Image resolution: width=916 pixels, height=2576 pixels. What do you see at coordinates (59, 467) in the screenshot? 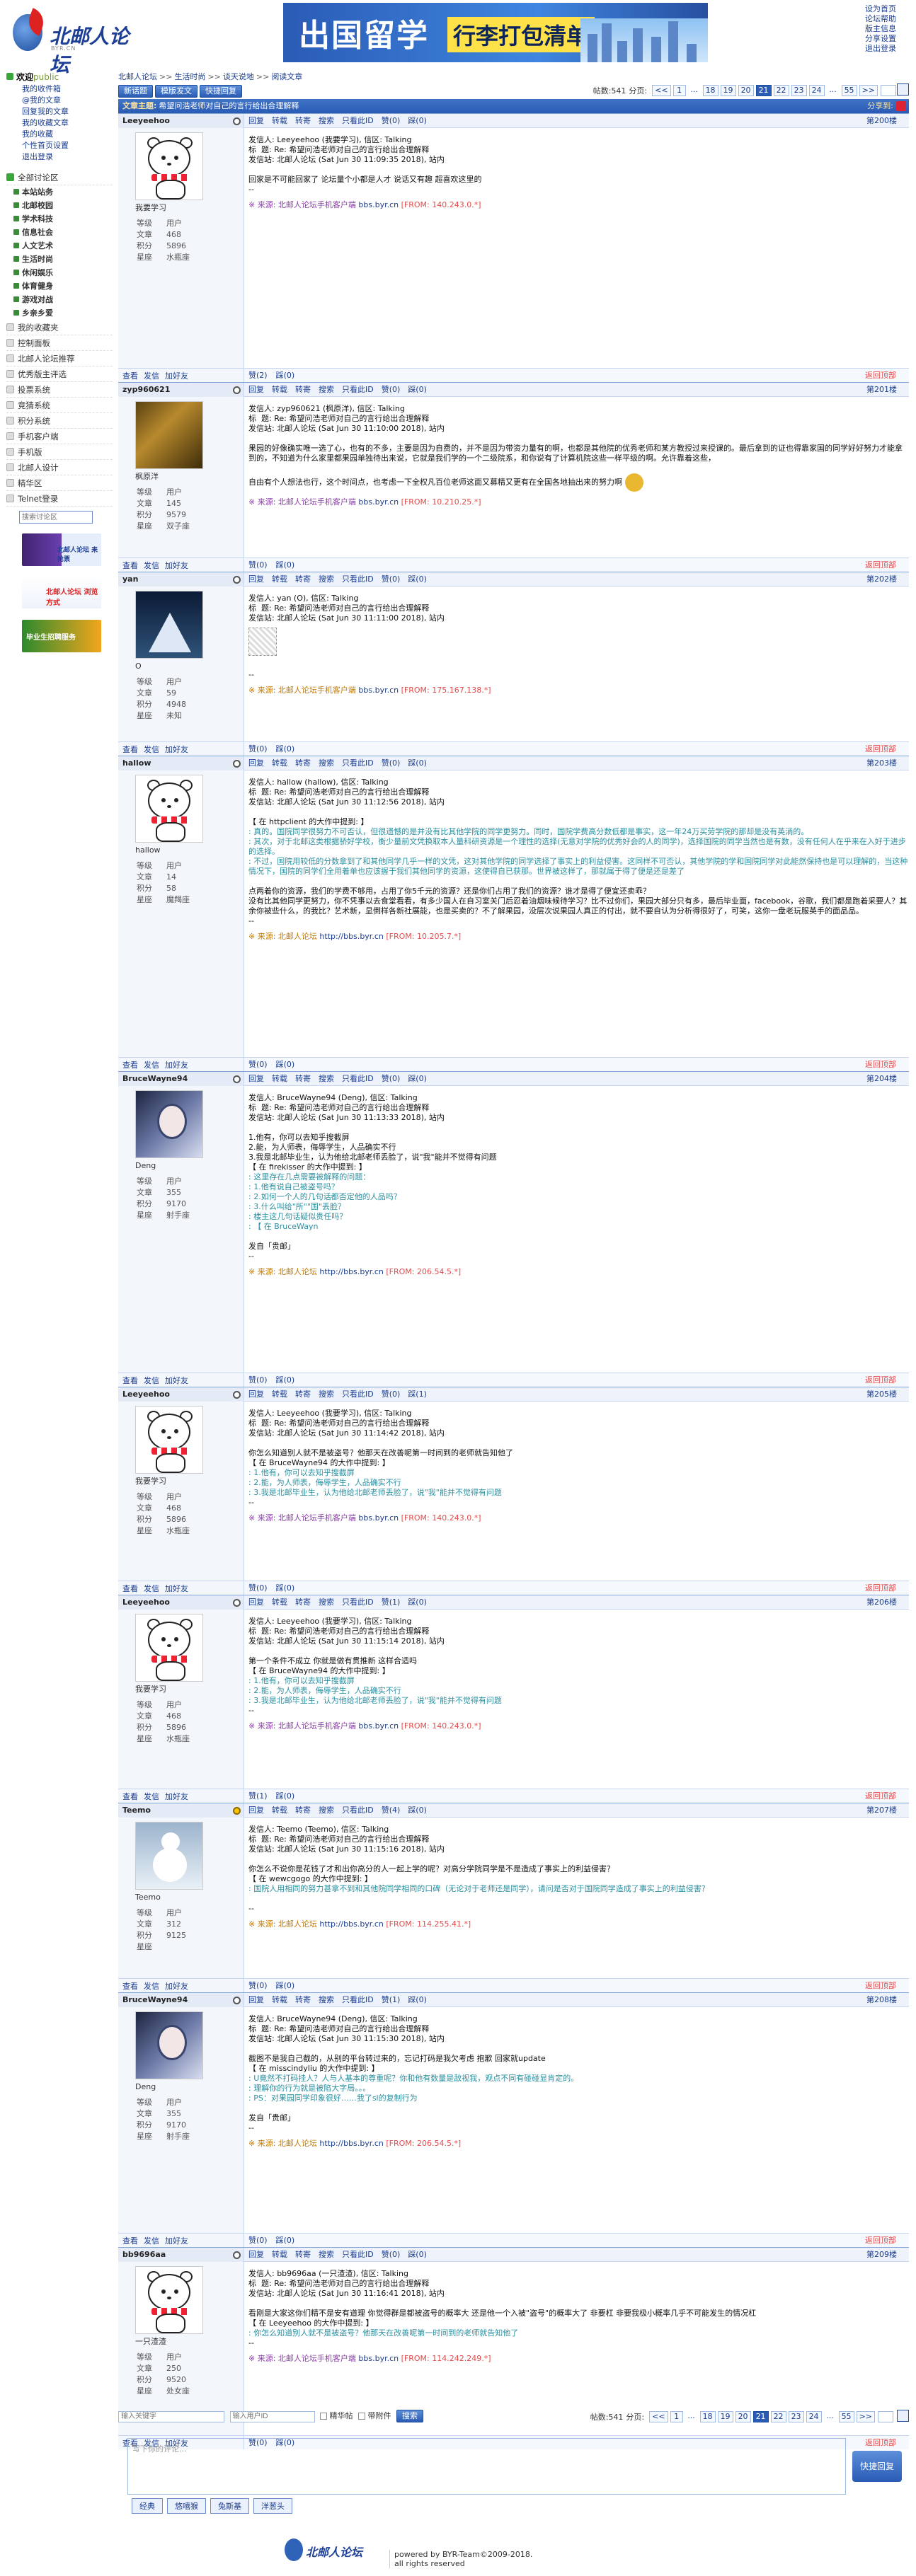
I see `nav-section-10: 北邮人设计` at bounding box center [59, 467].